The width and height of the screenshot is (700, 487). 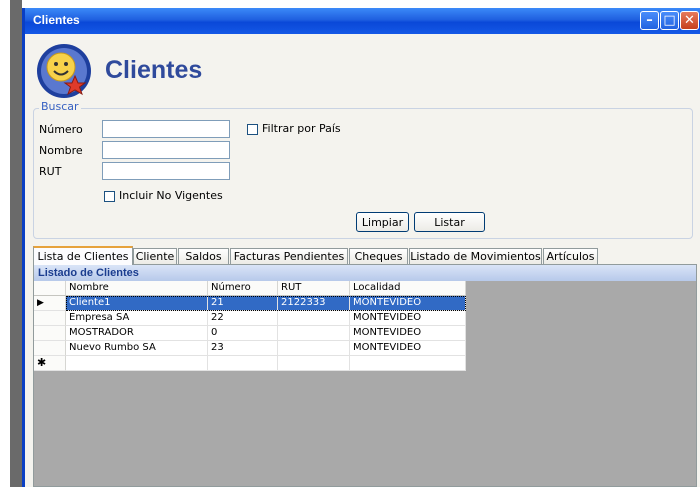 I want to click on tab-saldos: Saldos, so click(x=203, y=256).